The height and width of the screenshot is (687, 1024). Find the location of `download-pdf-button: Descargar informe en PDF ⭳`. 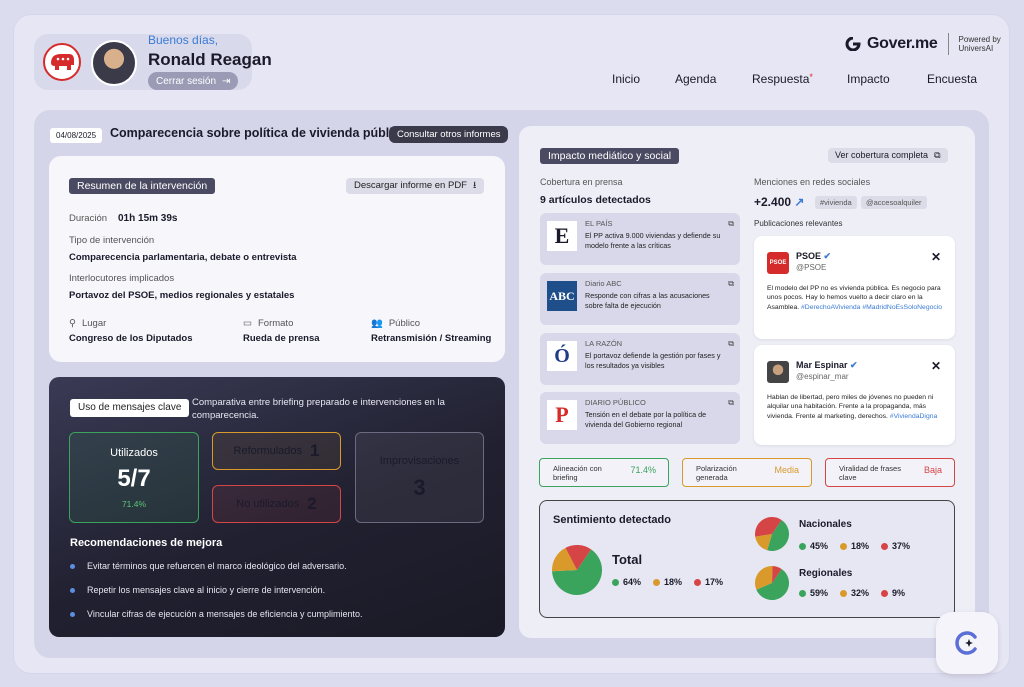

download-pdf-button: Descargar informe en PDF ⭳ is located at coordinates (415, 186).